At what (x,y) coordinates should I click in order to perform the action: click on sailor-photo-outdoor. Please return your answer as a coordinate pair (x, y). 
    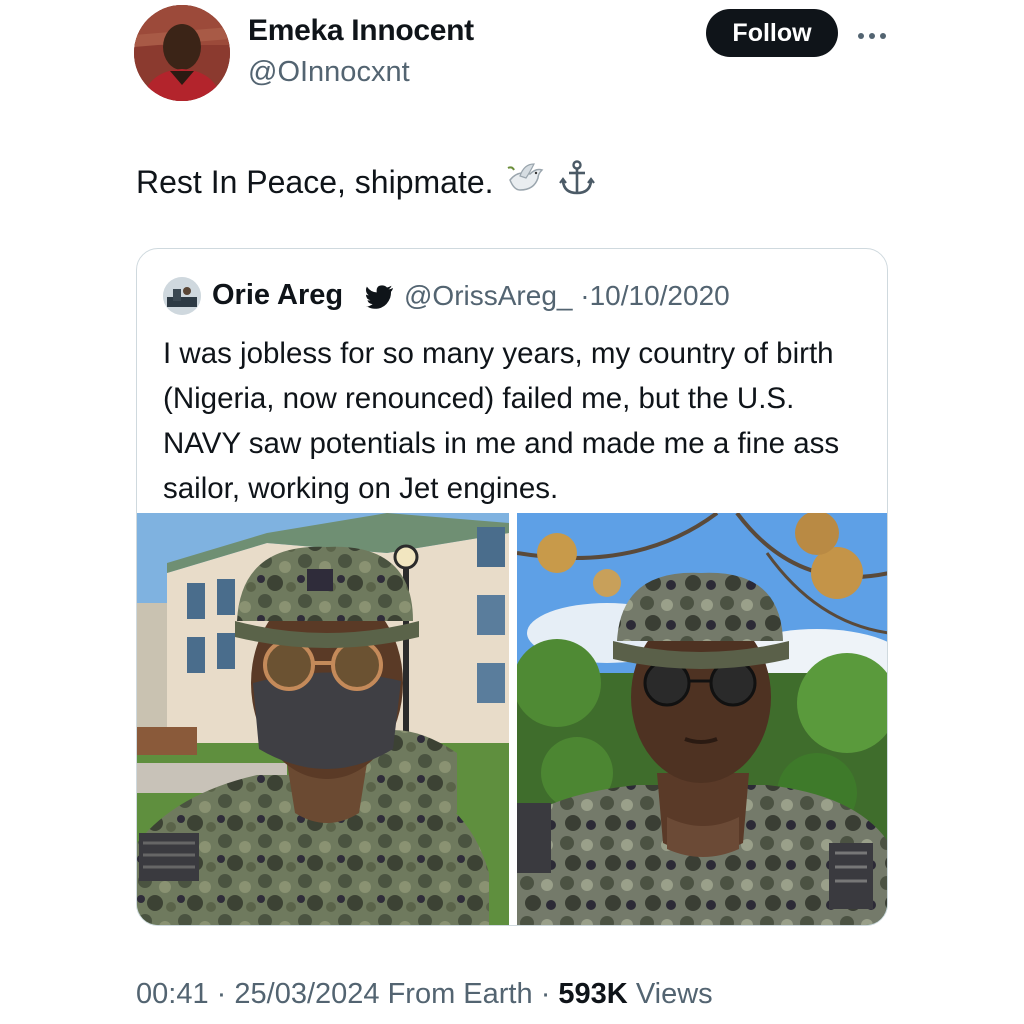
    Looking at the image, I should click on (702, 719).